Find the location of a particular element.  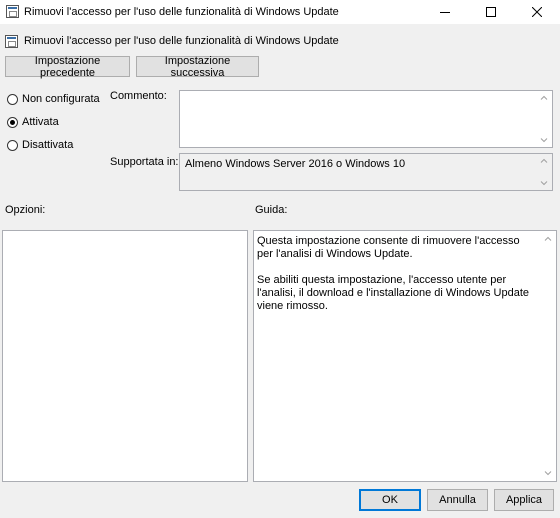

minimize-icon is located at coordinates (445, 12).